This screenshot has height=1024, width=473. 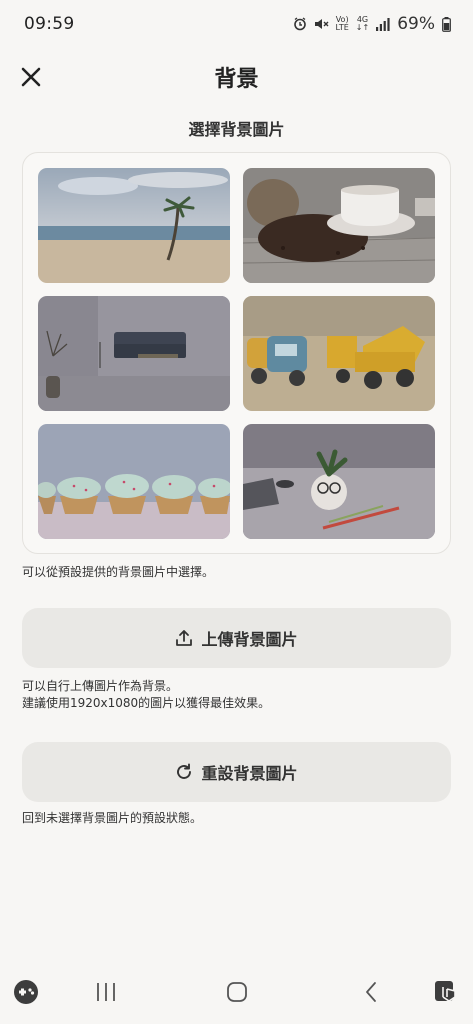 I want to click on signal-icon, so click(x=383, y=24).